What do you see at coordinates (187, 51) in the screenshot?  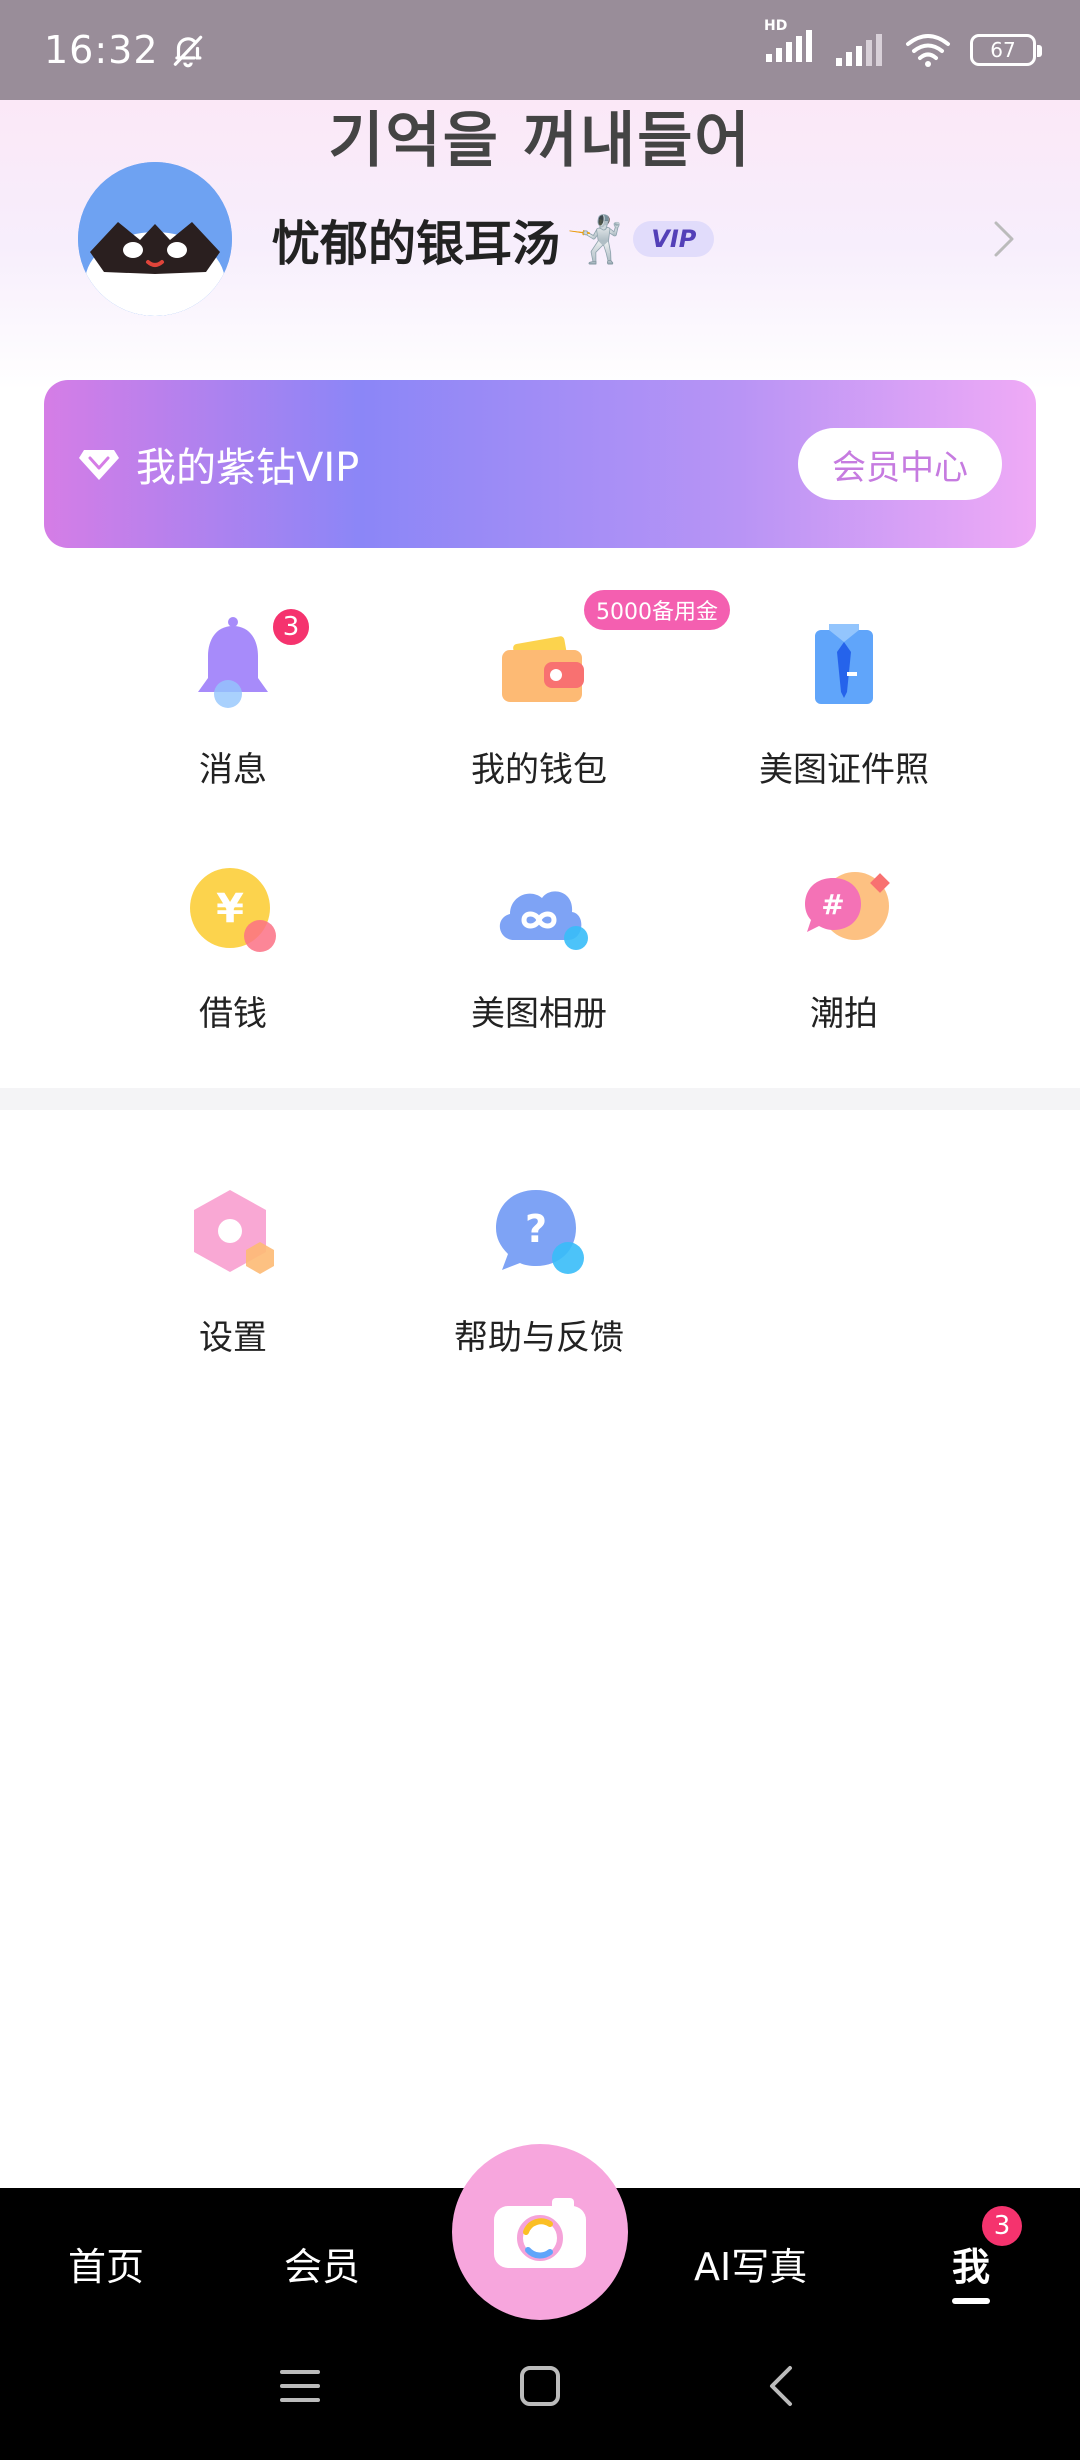 I see `bell-off-icon` at bounding box center [187, 51].